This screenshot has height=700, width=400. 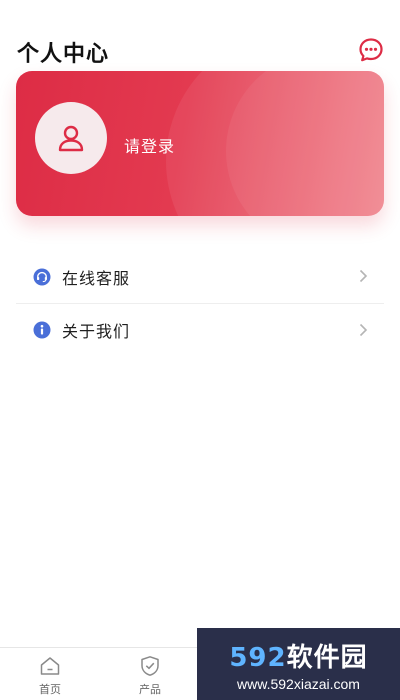 What do you see at coordinates (96, 331) in the screenshot?
I see `menu-item-label: 关于我们` at bounding box center [96, 331].